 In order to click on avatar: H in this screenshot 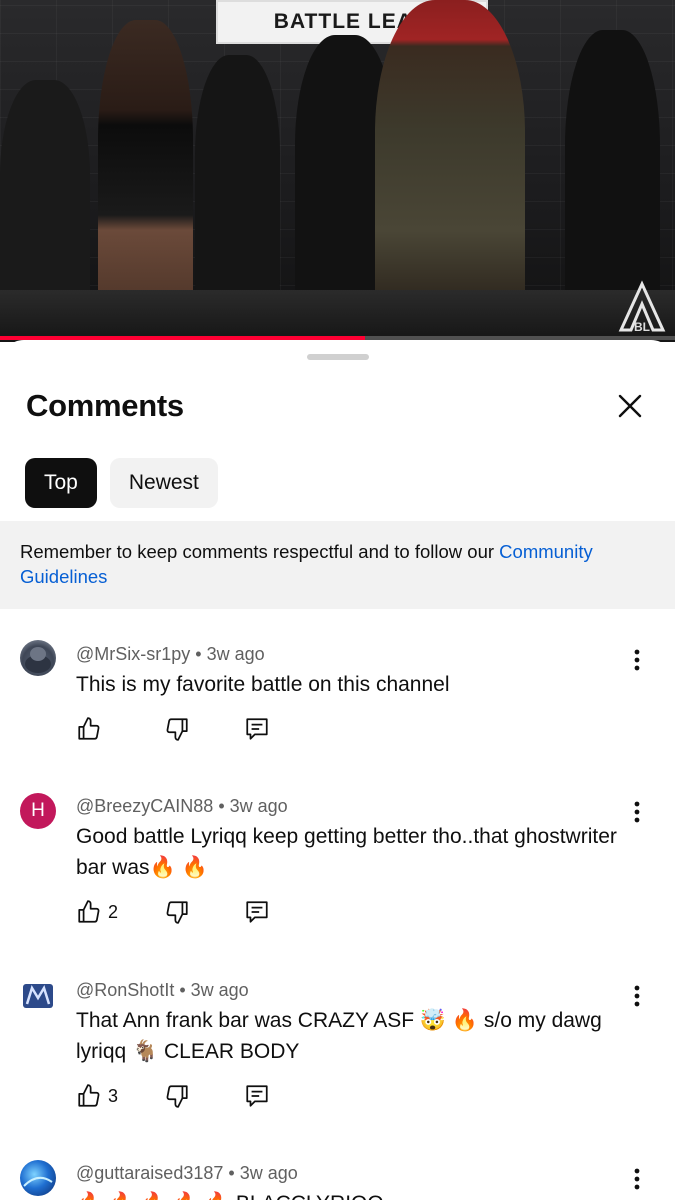, I will do `click(38, 811)`.